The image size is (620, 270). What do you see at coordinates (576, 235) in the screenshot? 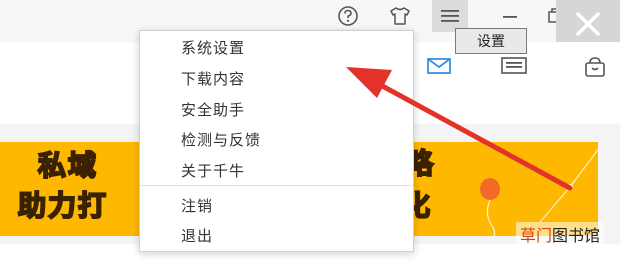
I see `watermark-rest: 图书馆` at bounding box center [576, 235].